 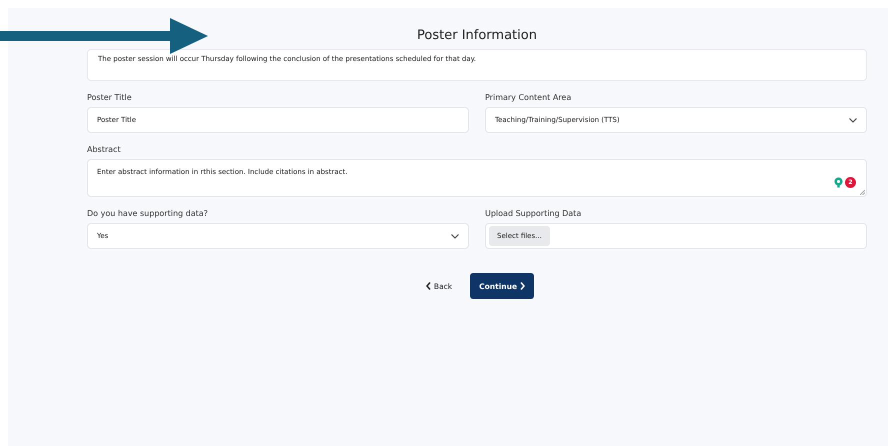 I want to click on resize-grip-icon, so click(x=862, y=192).